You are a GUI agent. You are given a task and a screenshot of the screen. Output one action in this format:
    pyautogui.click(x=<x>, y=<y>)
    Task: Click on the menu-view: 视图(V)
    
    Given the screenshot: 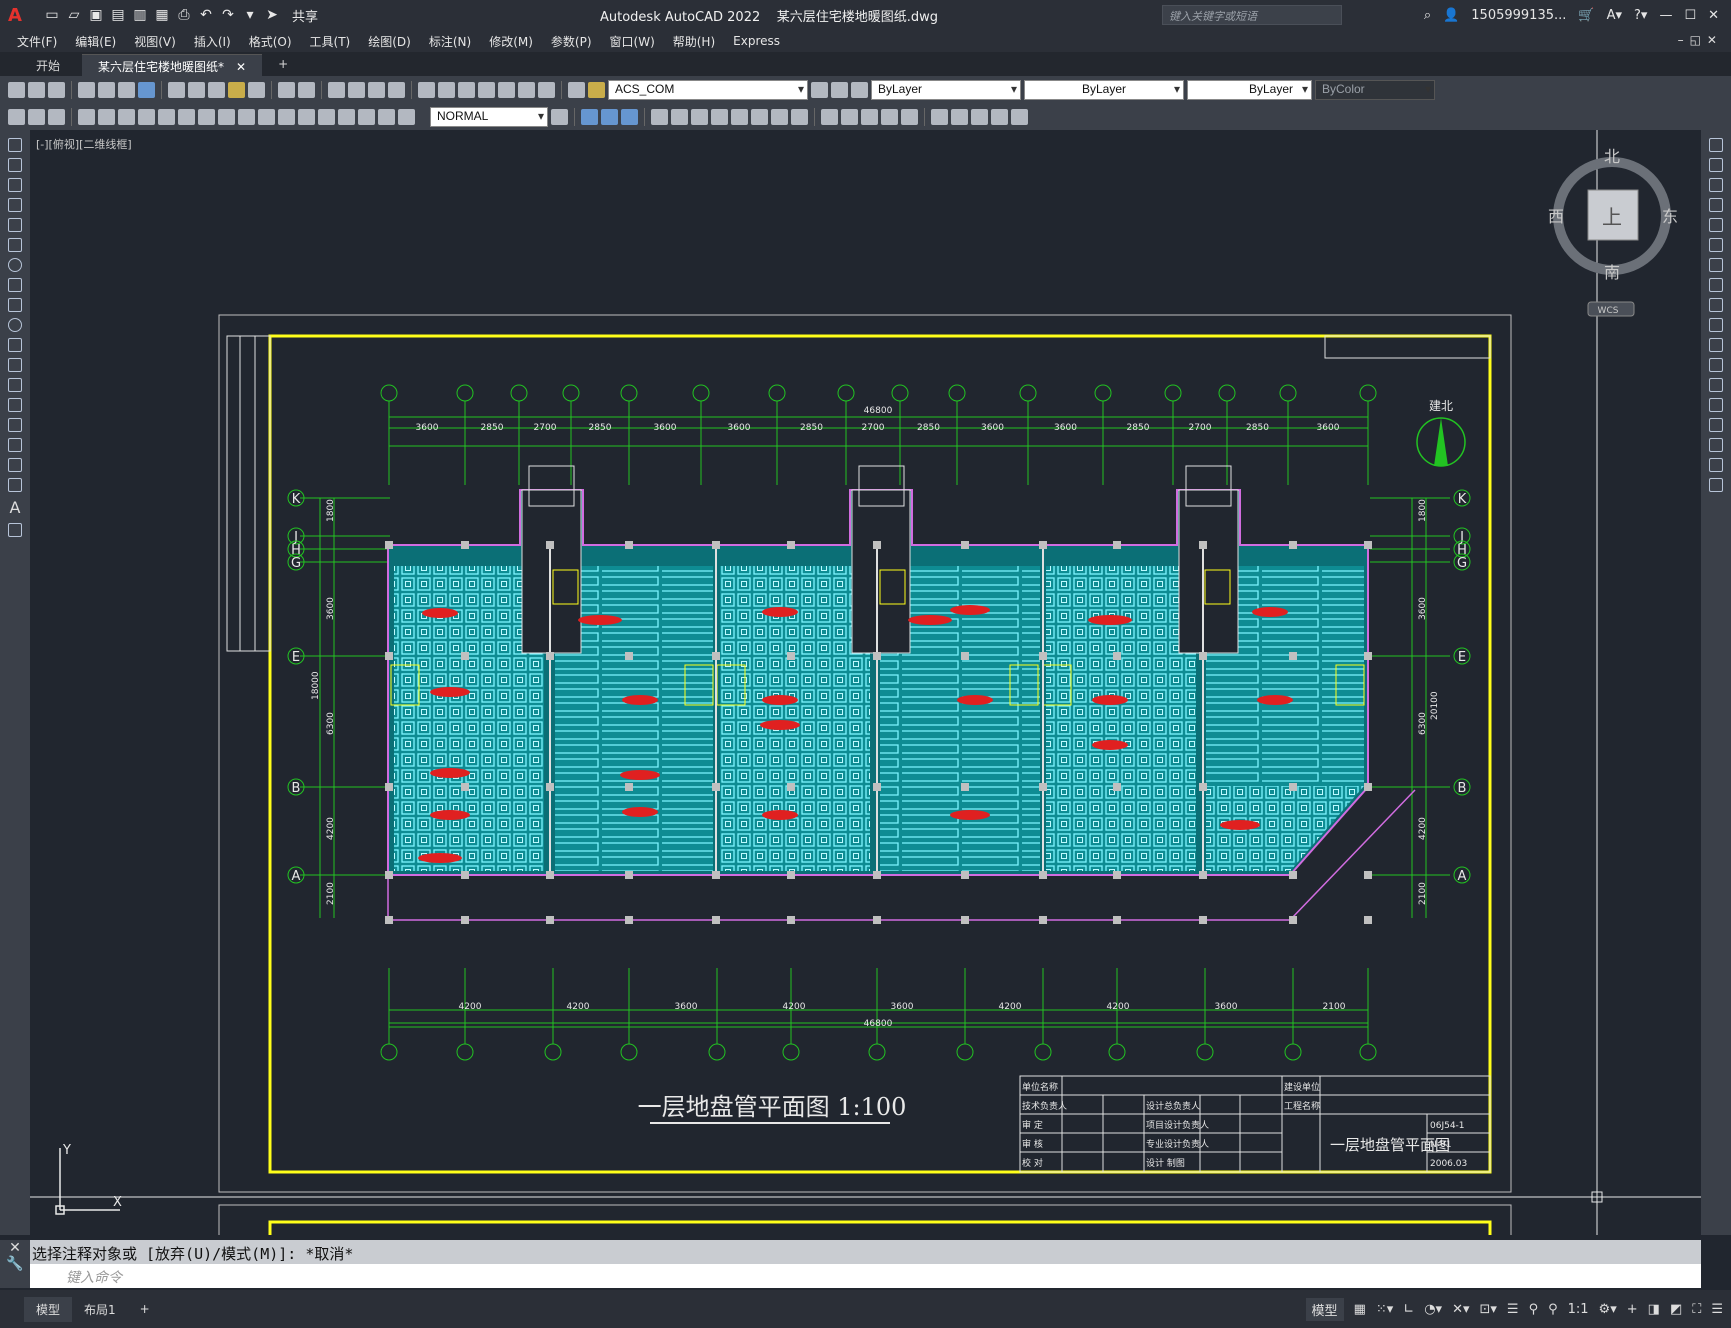 What is the action you would take?
    pyautogui.click(x=155, y=41)
    